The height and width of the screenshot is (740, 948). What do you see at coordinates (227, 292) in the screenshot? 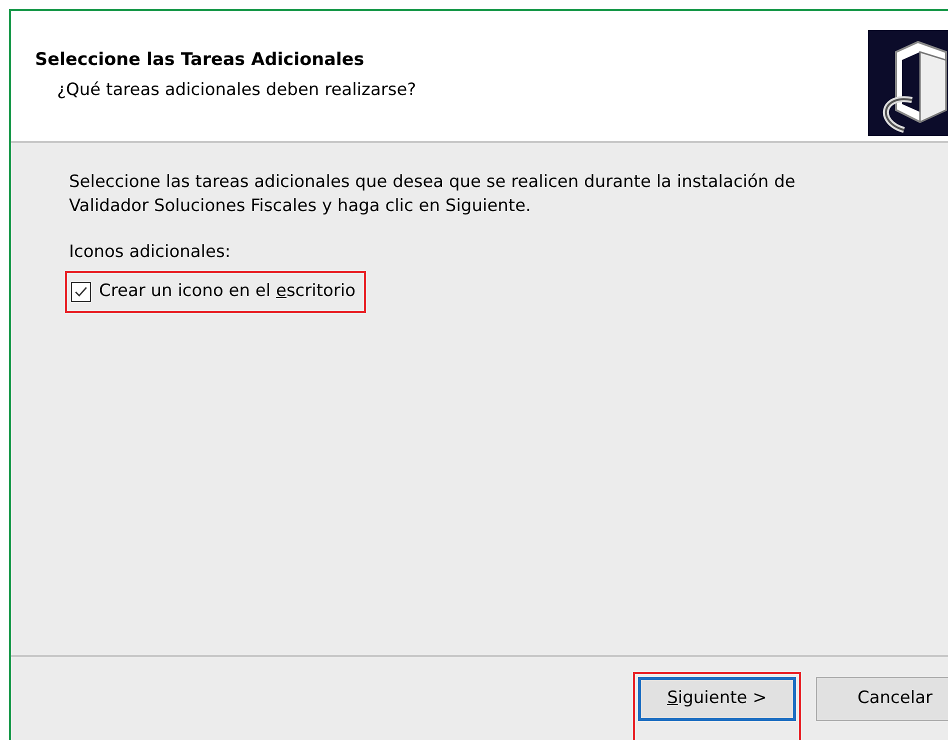
I see `checkbox-label: Crear un icono en el escritorio` at bounding box center [227, 292].